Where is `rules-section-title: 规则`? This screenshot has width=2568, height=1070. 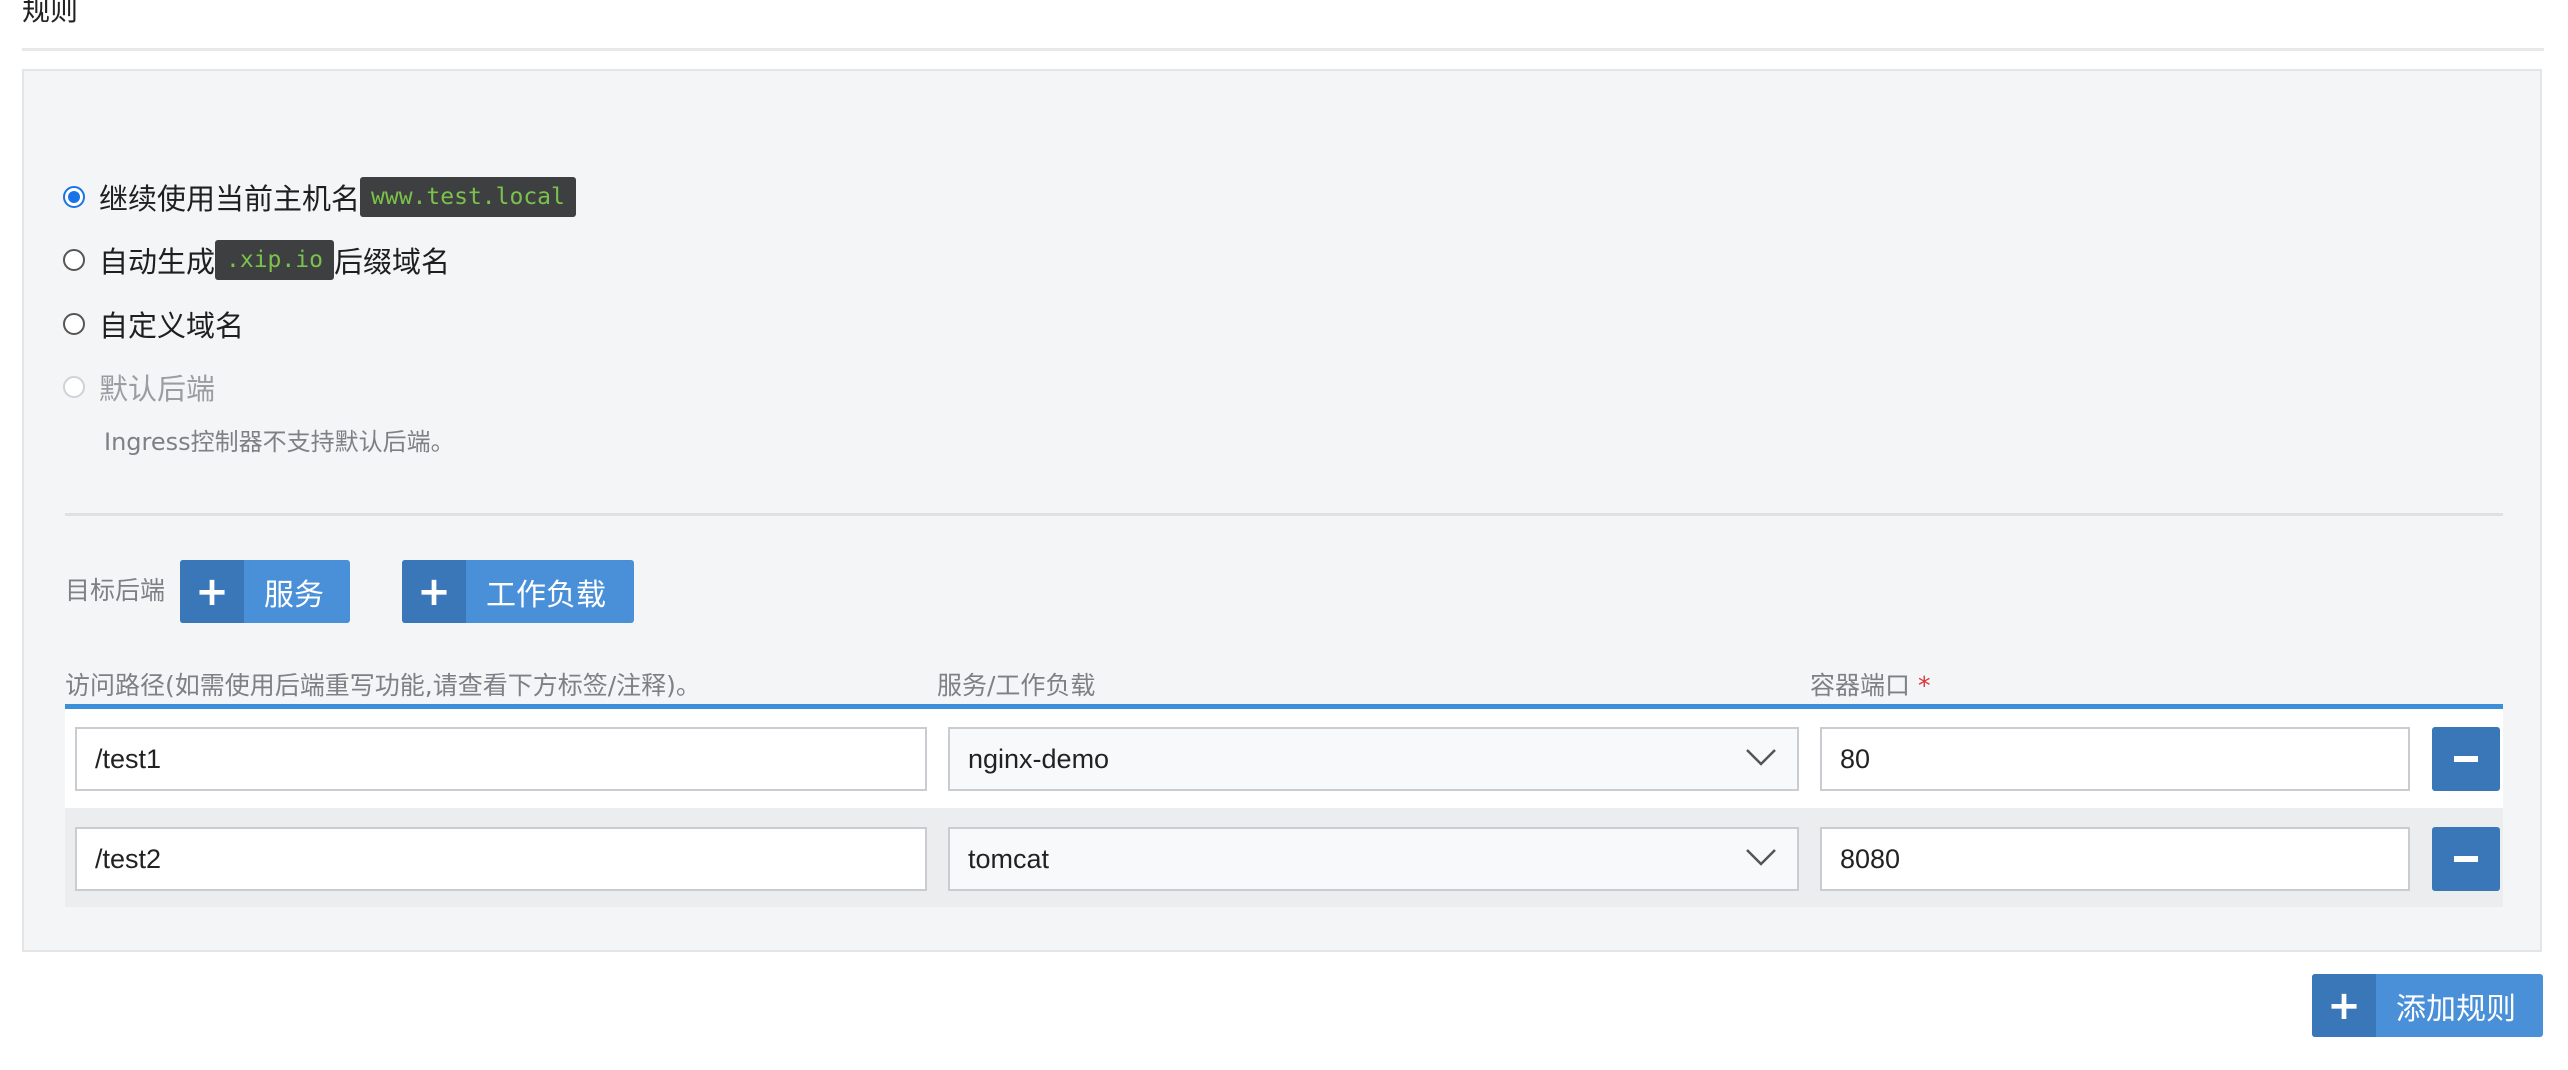
rules-section-title: 规则 is located at coordinates (50, 13).